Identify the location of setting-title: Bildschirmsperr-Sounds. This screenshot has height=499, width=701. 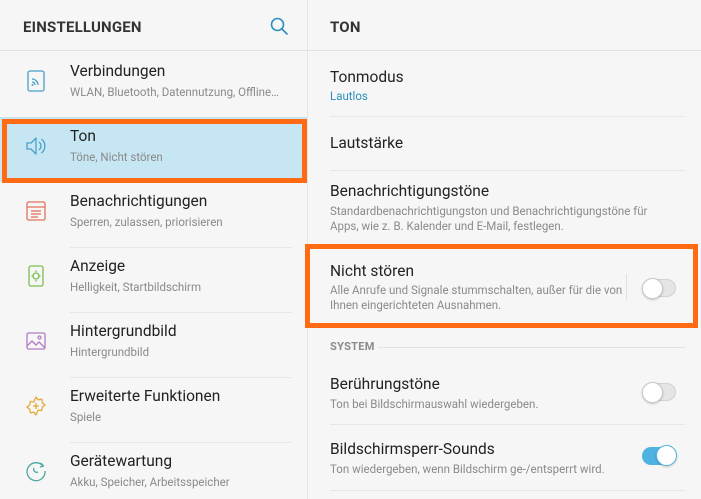
(412, 449).